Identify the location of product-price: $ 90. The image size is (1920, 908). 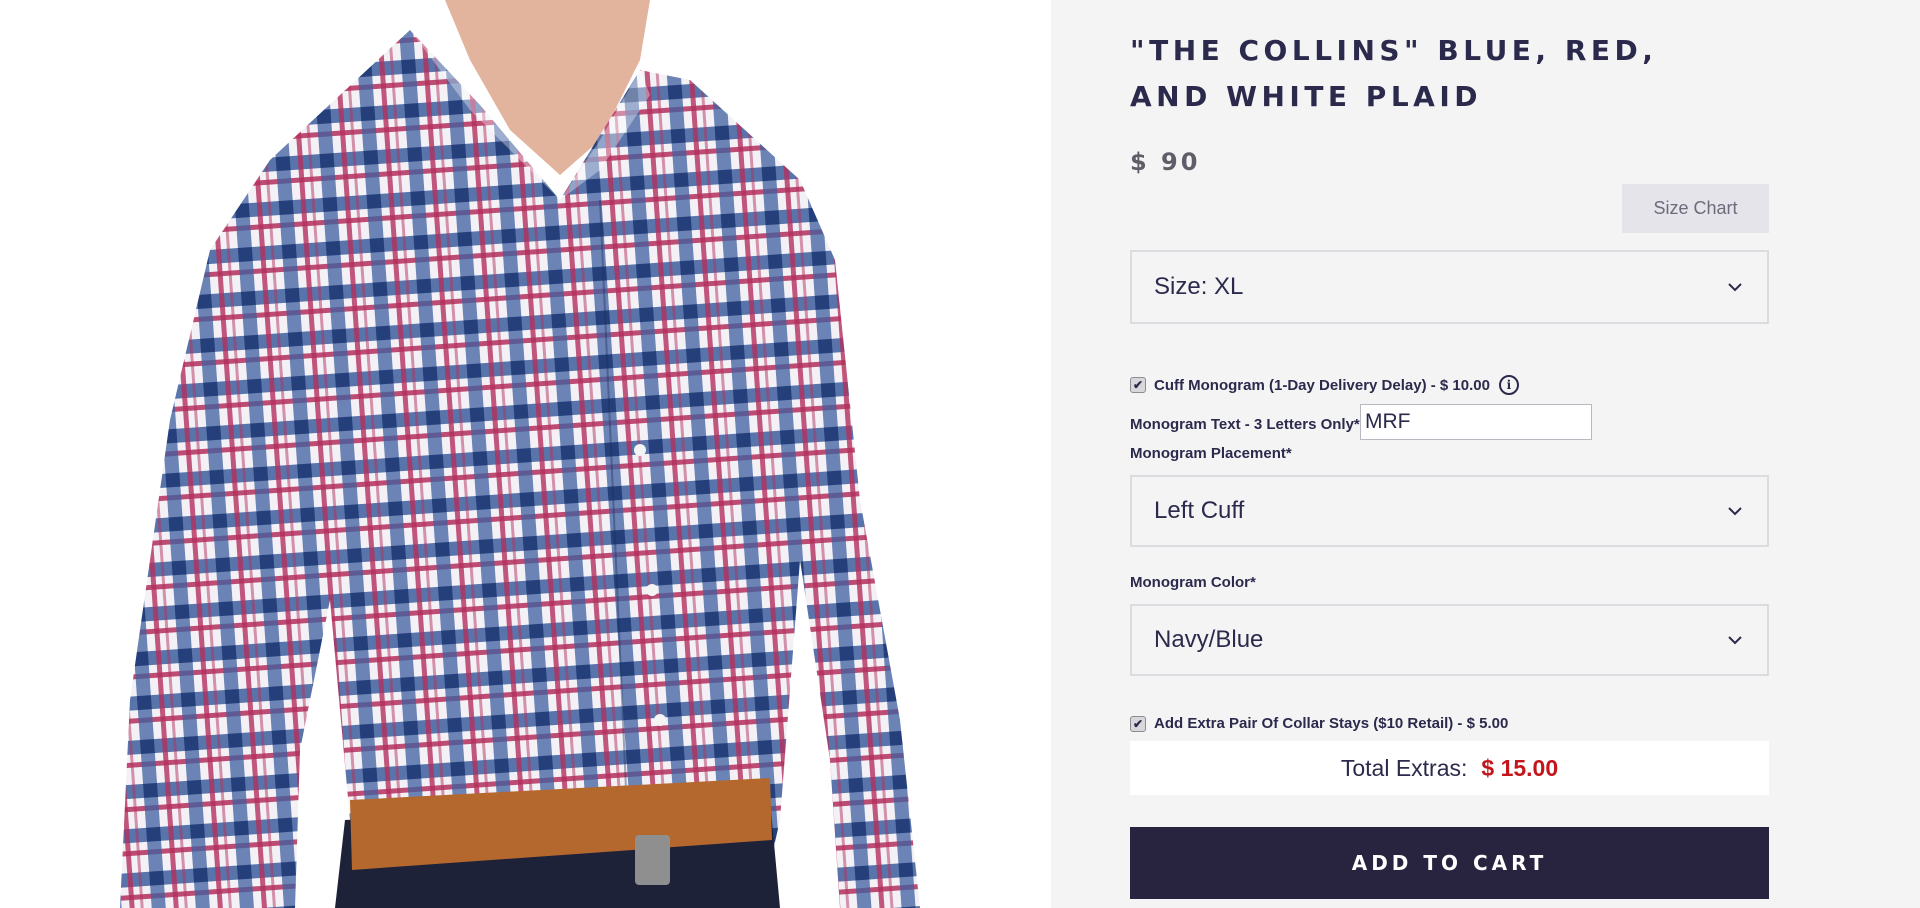
(1165, 162).